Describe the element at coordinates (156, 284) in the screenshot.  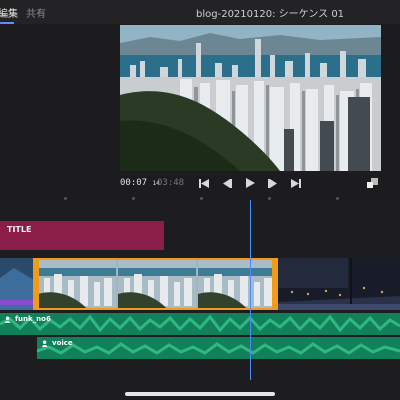
I see `clip-selection-frame` at that location.